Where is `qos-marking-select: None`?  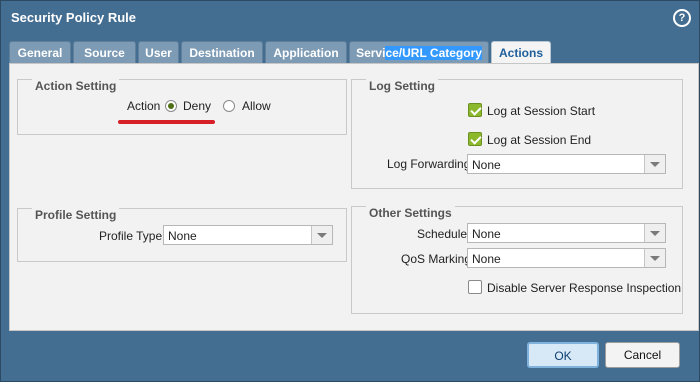
qos-marking-select: None is located at coordinates (566, 258).